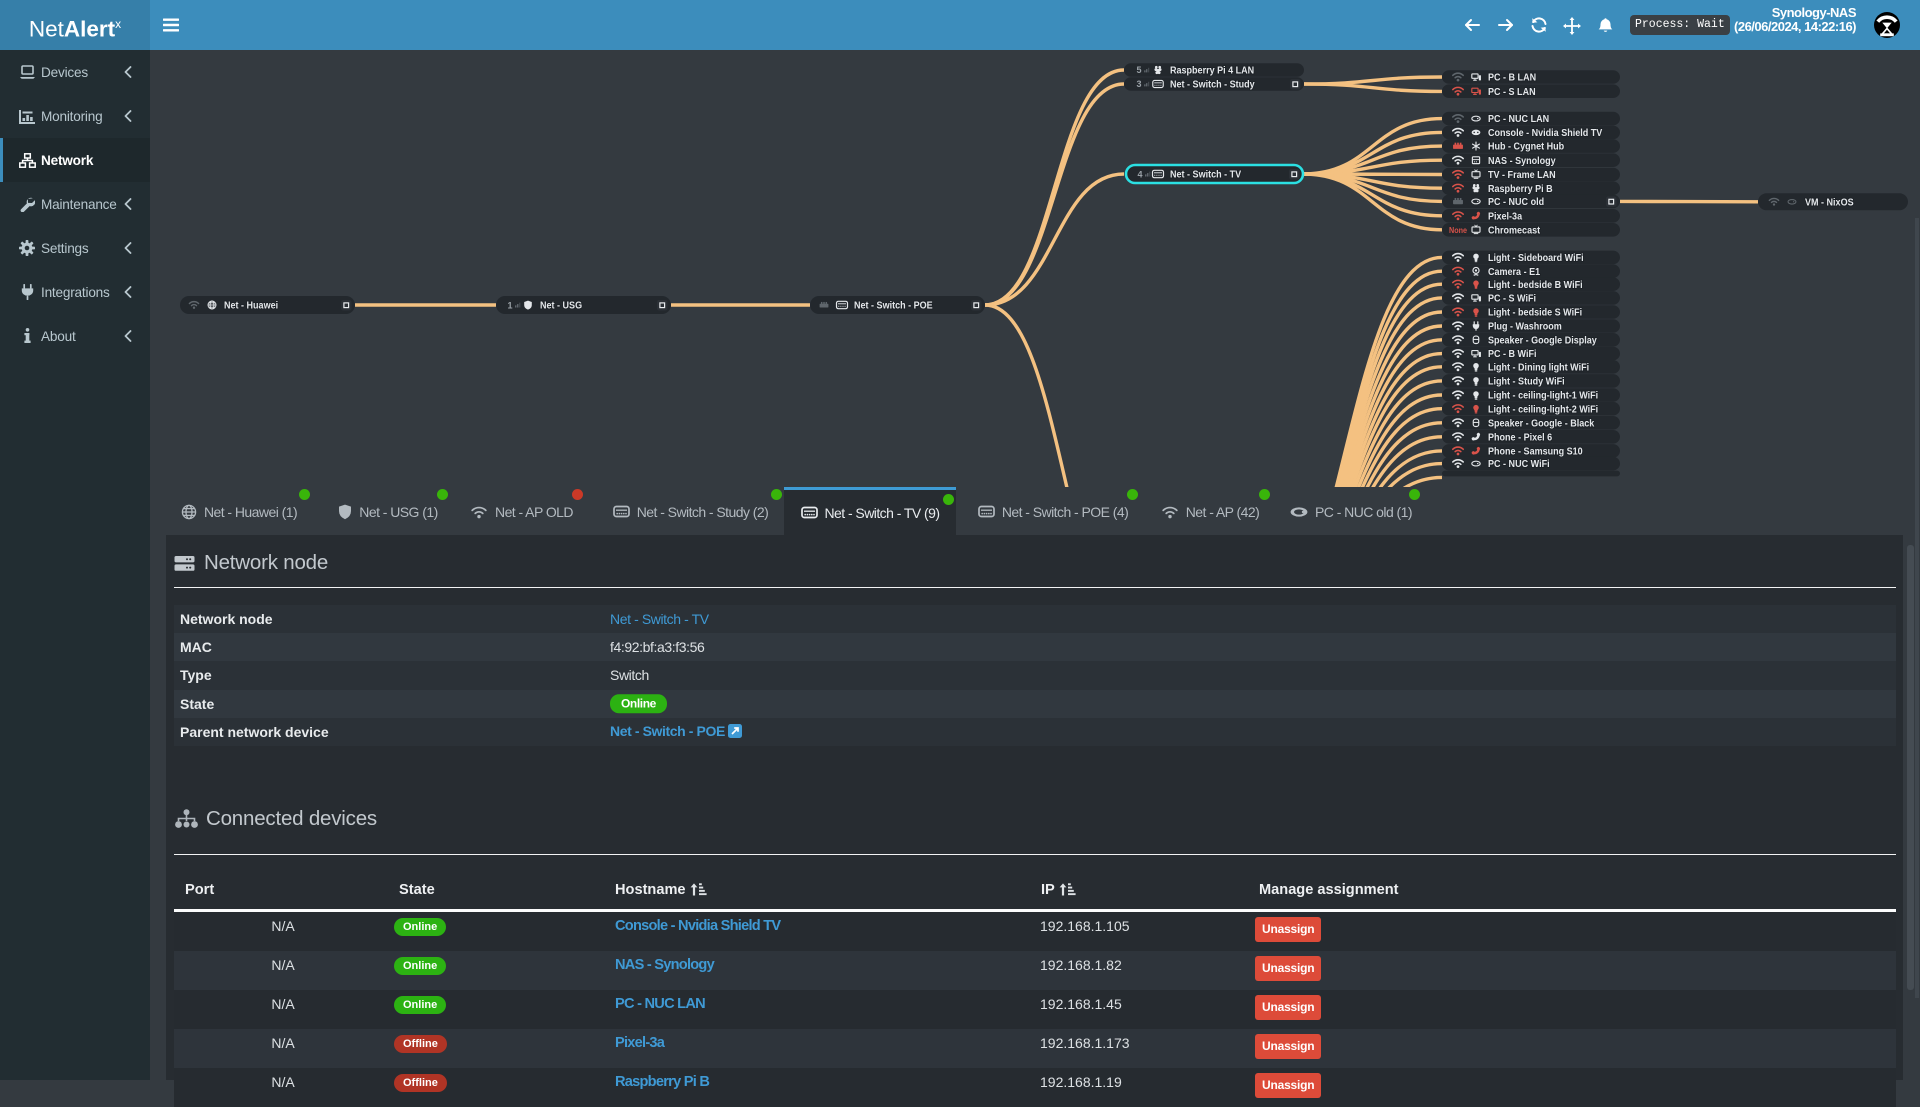 The width and height of the screenshot is (1920, 1107). What do you see at coordinates (1516, 202) in the screenshot?
I see `svg-text: PC - NUC old` at bounding box center [1516, 202].